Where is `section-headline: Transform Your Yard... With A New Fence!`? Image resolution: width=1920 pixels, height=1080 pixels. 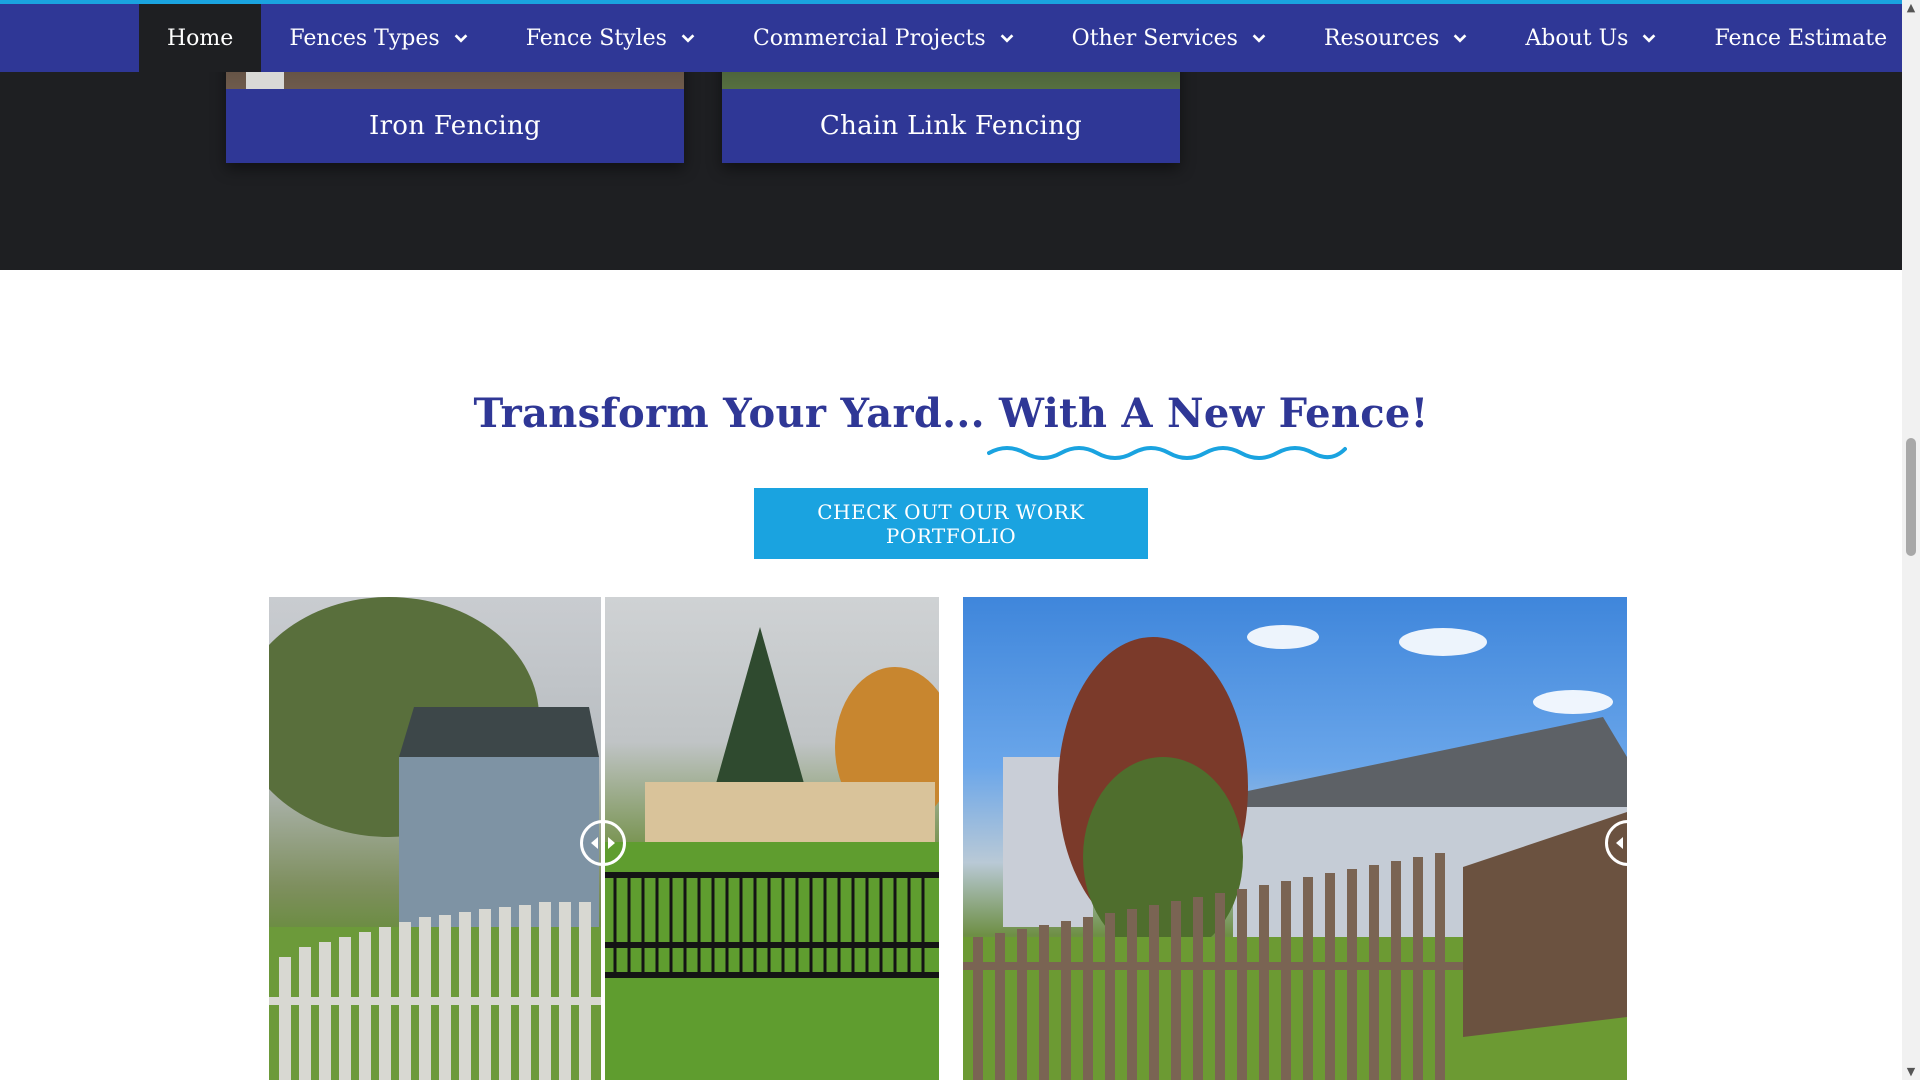 section-headline: Transform Your Yard... With A New Fence! is located at coordinates (951, 425).